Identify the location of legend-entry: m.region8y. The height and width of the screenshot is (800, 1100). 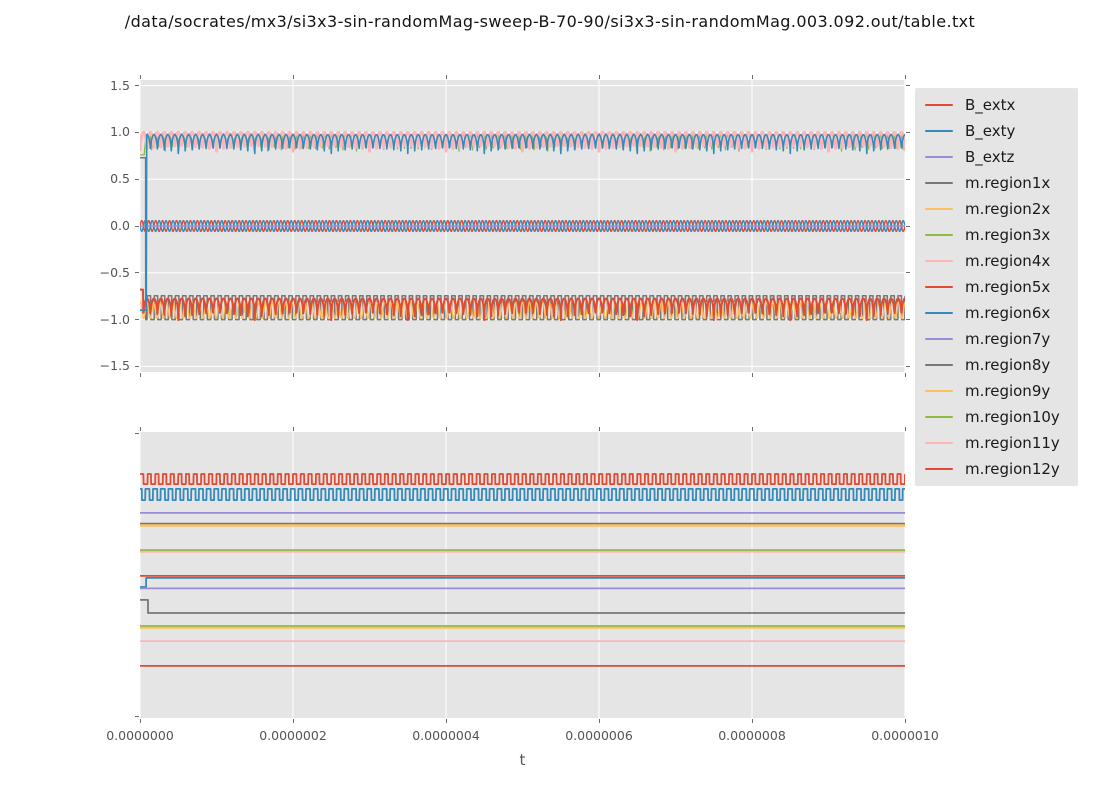
(1001, 365).